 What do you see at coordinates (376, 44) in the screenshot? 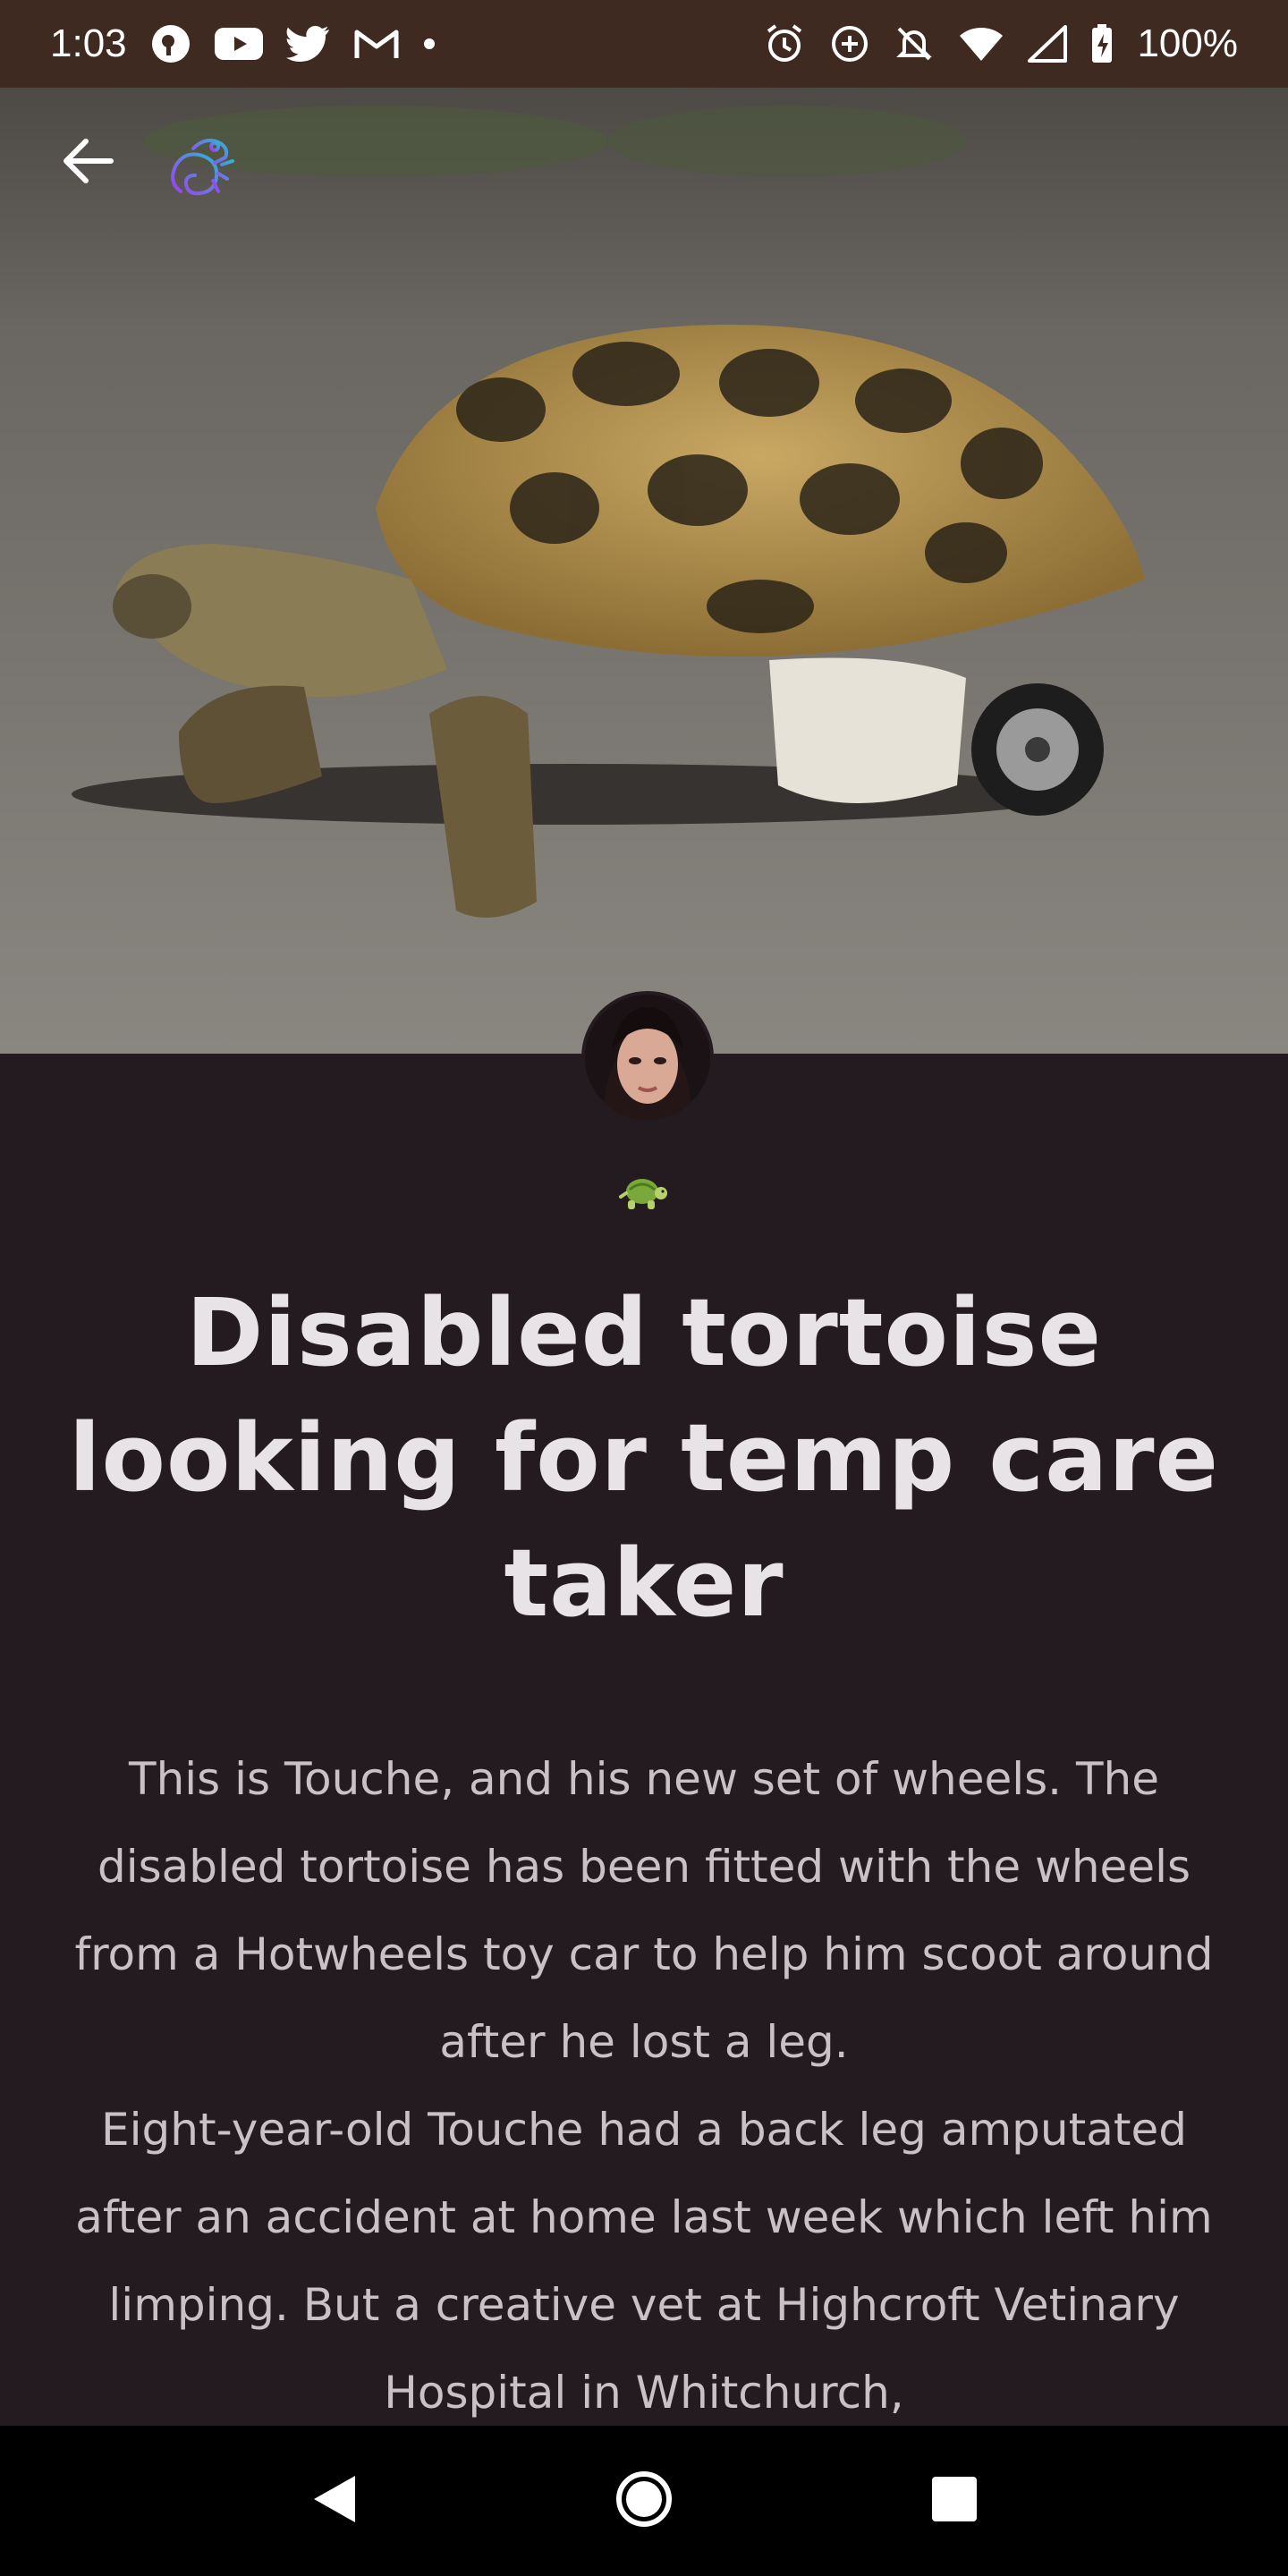
I see `gmail-icon` at bounding box center [376, 44].